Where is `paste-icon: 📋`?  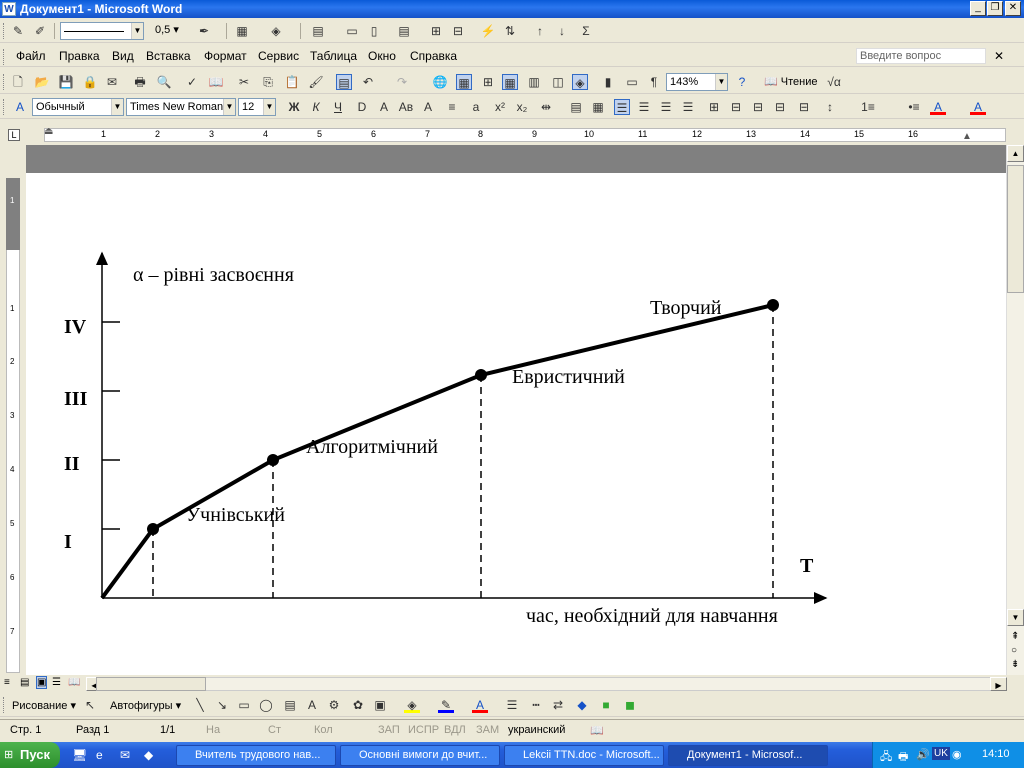
paste-icon: 📋 is located at coordinates (292, 82).